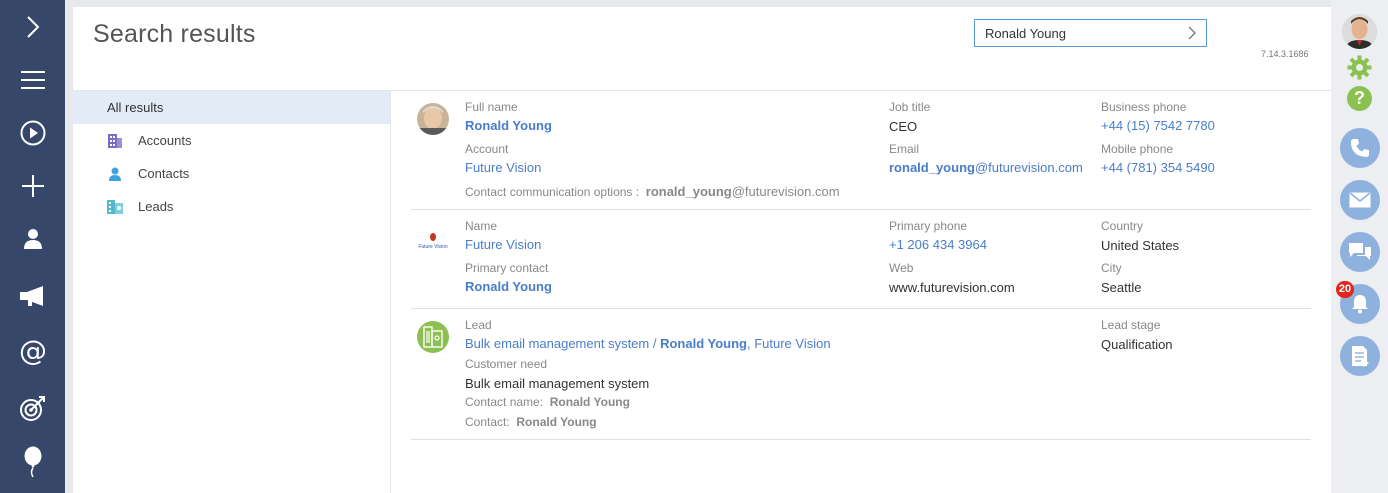  I want to click on target-icon, so click(32, 408).